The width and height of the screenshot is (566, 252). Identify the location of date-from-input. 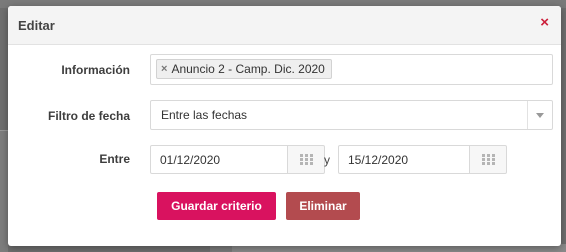
(219, 159).